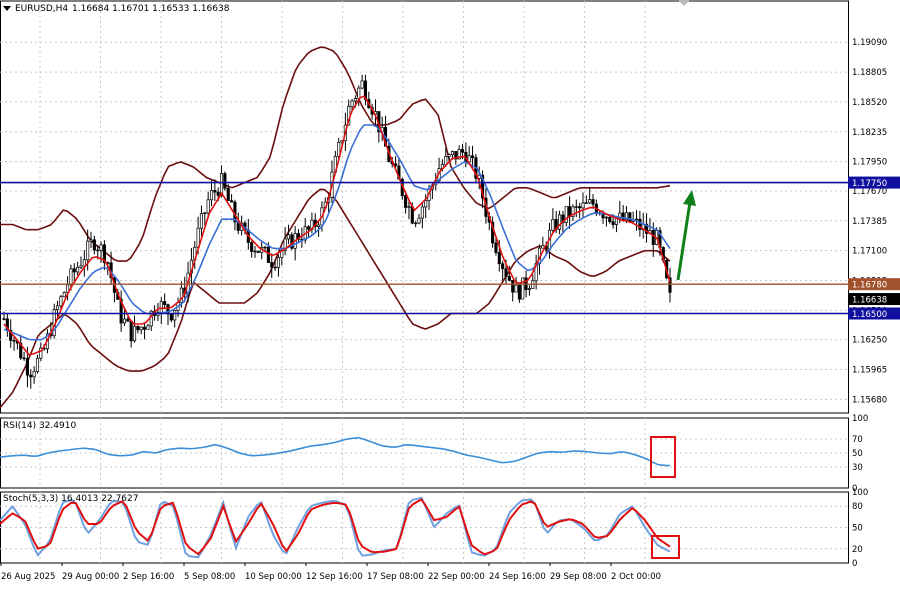 The image size is (900, 590). What do you see at coordinates (857, 468) in the screenshot?
I see `rsi-tick-label: 30` at bounding box center [857, 468].